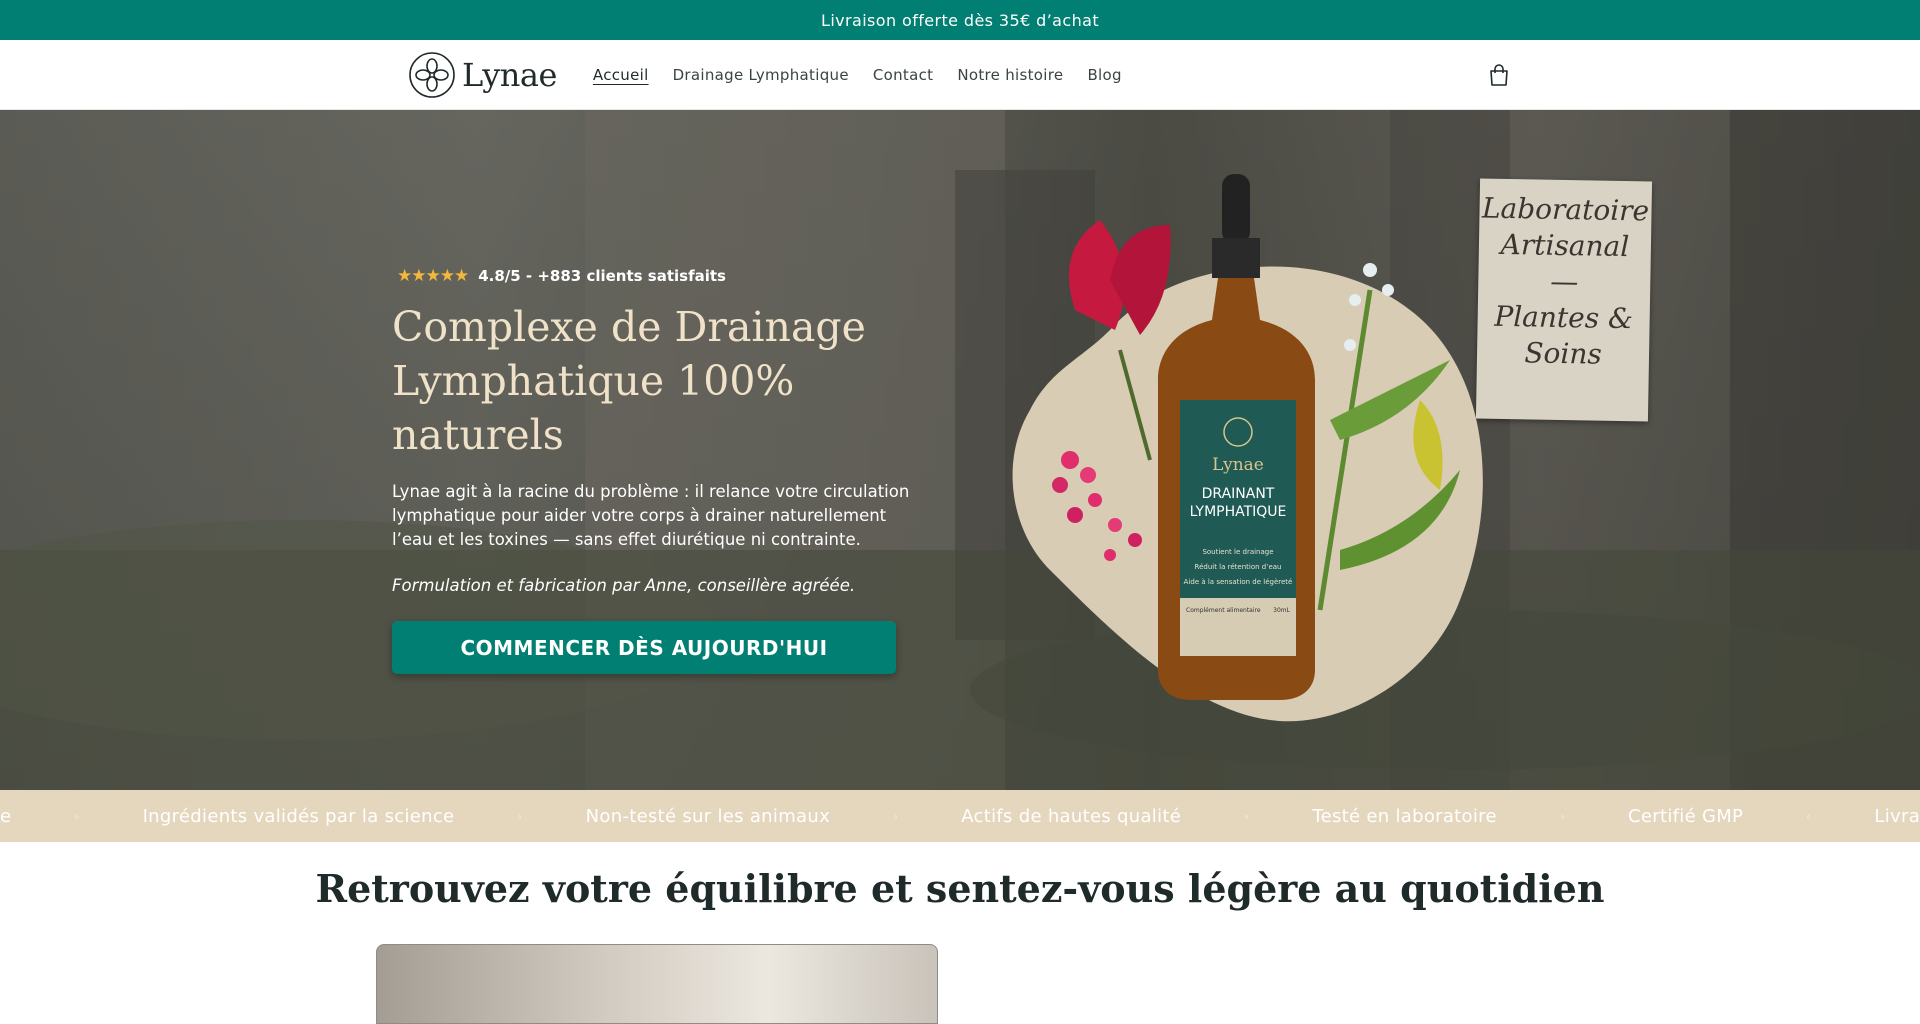  I want to click on announcement-bar: Livraison offerte dès 35€ d’achat, so click(960, 20).